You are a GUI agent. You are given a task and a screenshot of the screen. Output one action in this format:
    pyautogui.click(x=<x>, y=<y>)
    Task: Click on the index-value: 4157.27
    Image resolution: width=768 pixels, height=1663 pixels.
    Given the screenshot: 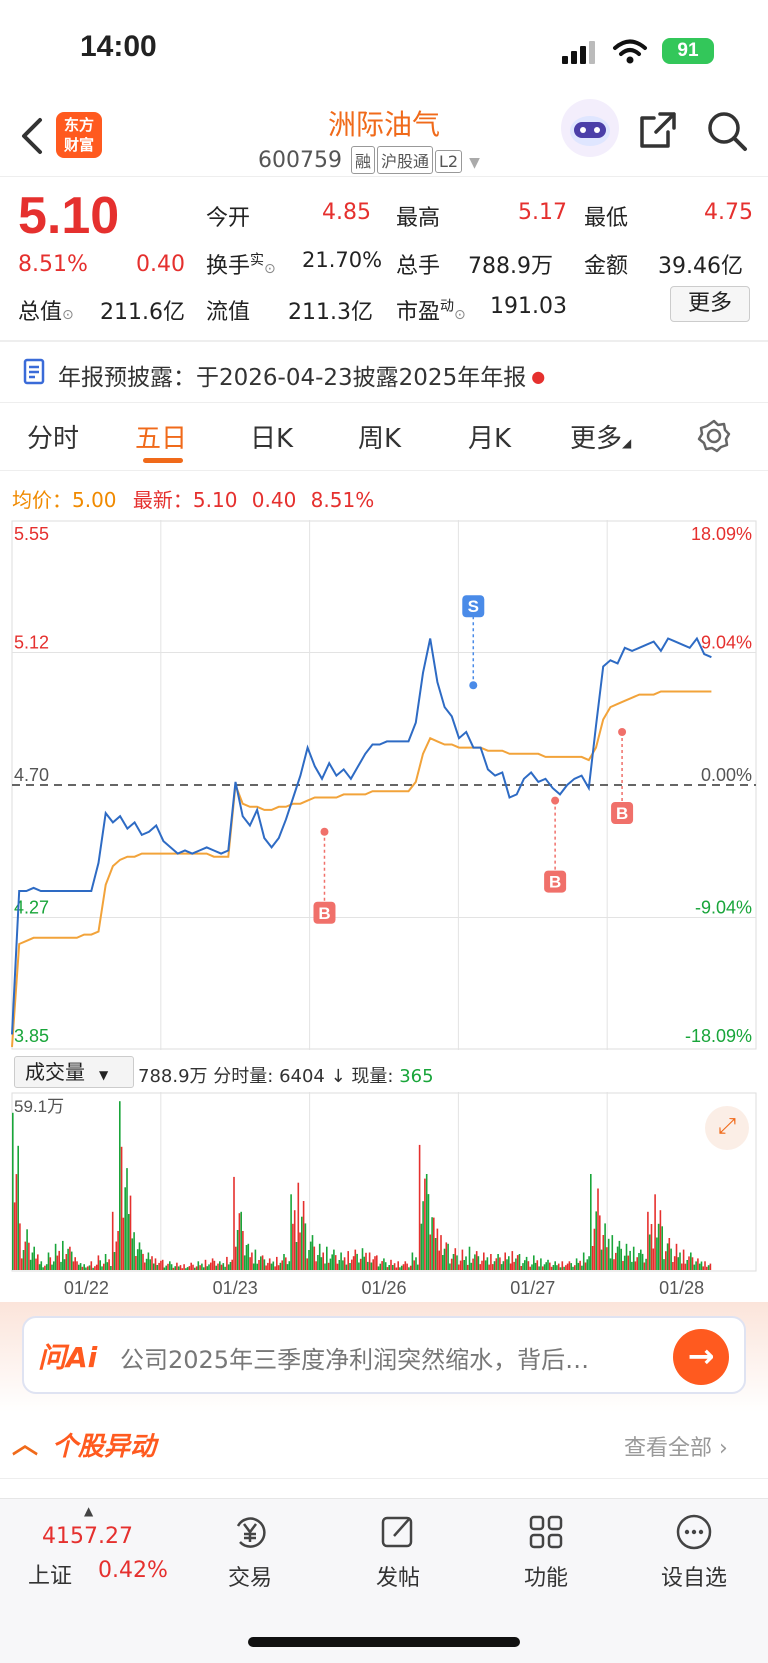 What is the action you would take?
    pyautogui.click(x=87, y=1536)
    